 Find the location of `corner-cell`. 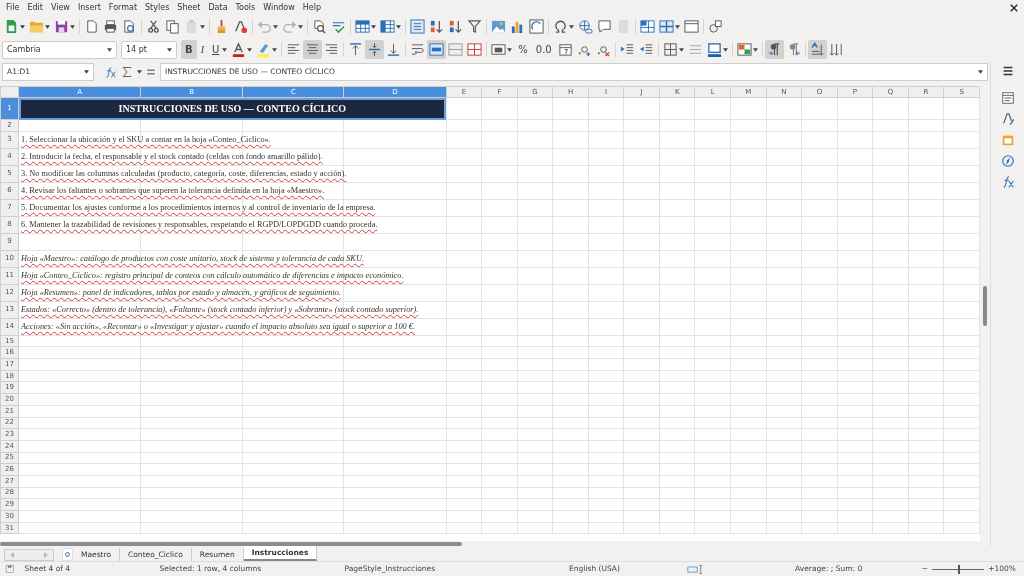

corner-cell is located at coordinates (9, 92).